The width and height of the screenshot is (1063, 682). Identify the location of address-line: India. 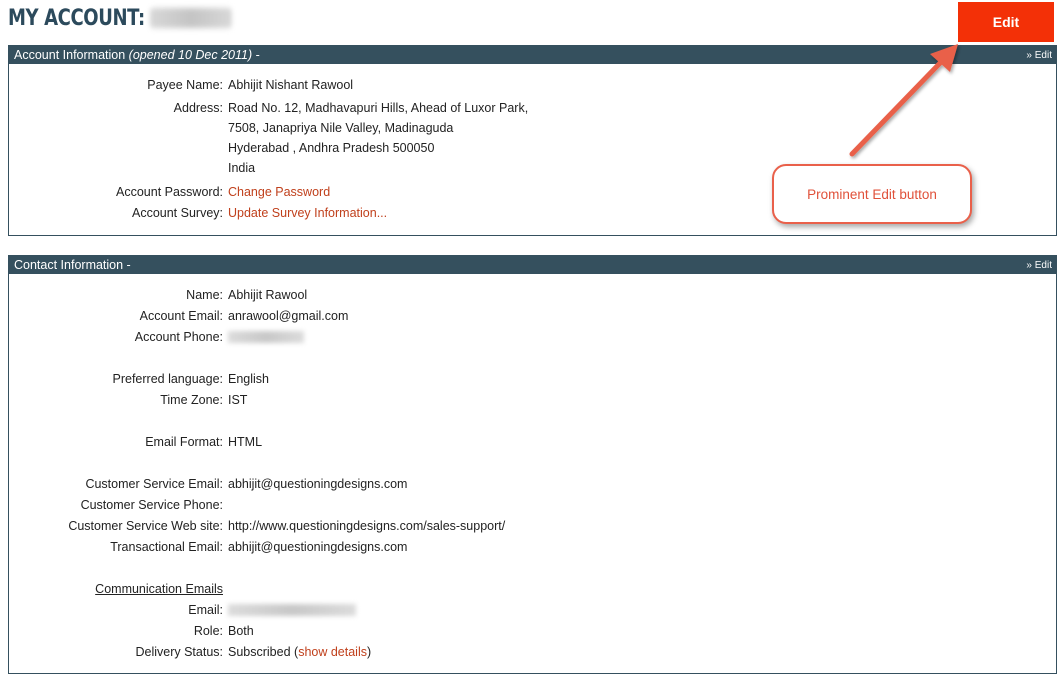
(242, 168).